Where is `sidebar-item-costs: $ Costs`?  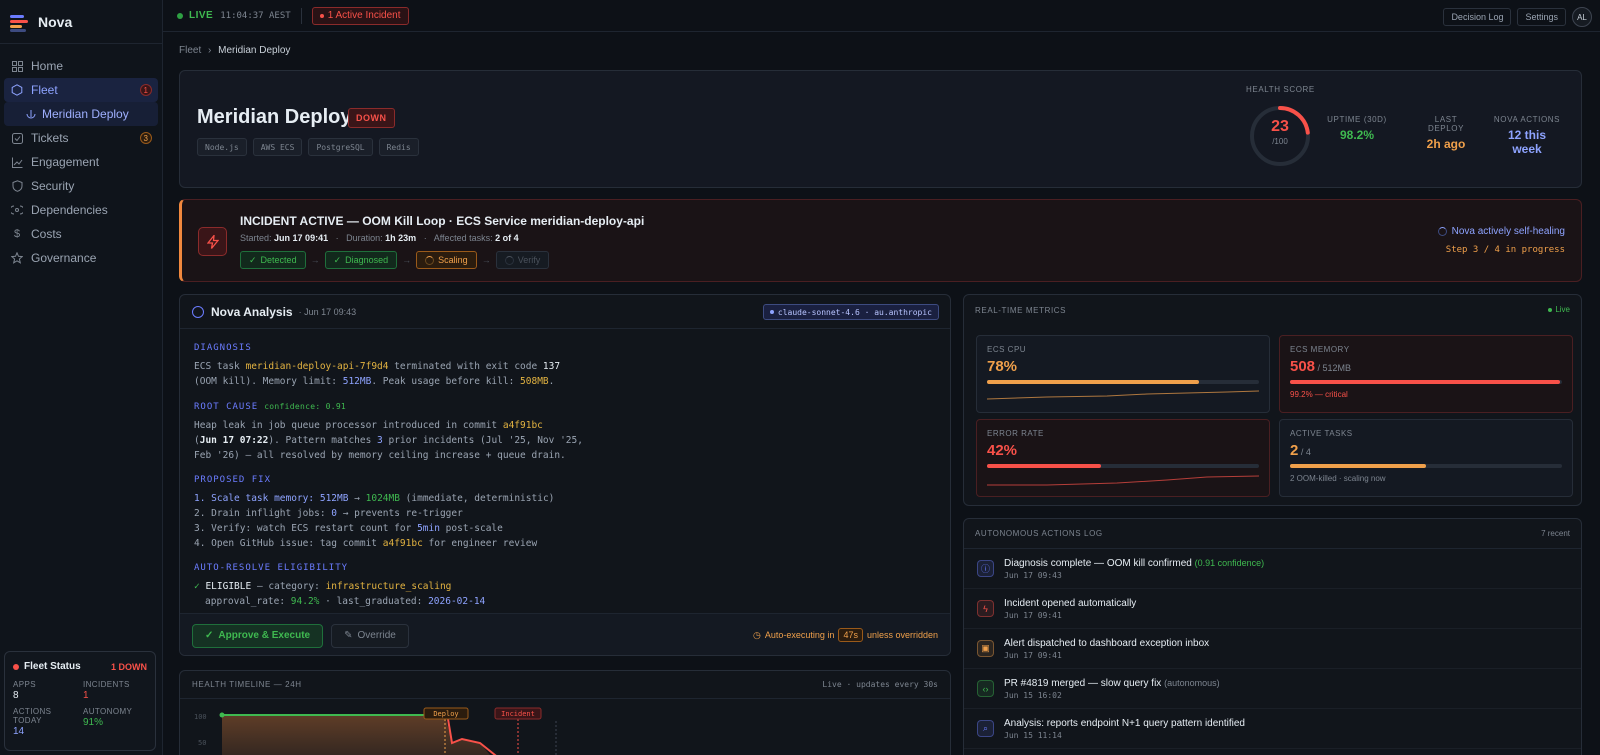 sidebar-item-costs: $ Costs is located at coordinates (81, 234).